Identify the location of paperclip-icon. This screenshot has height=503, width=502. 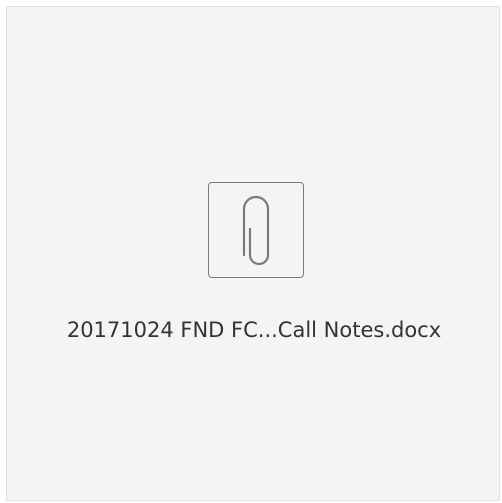
(256, 230).